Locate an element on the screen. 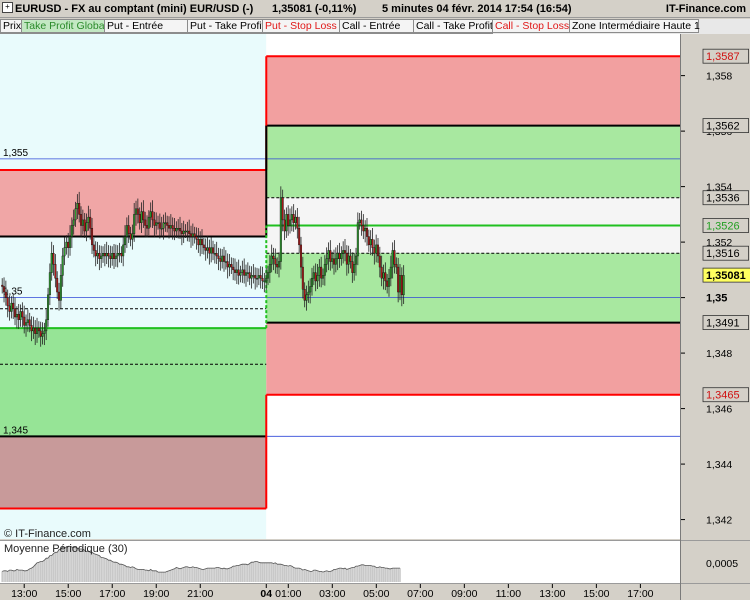 The height and width of the screenshot is (600, 750). price-label: 1,35 is located at coordinates (716, 299).